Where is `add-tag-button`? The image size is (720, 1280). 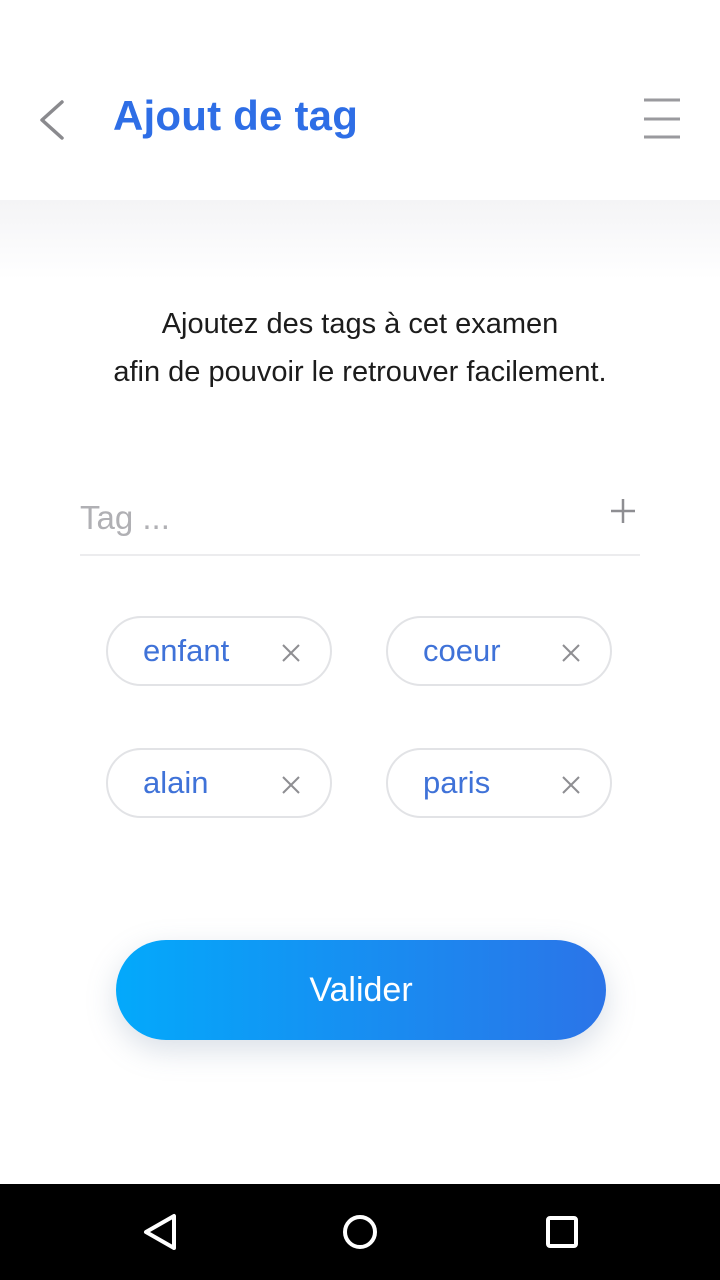 add-tag-button is located at coordinates (623, 511).